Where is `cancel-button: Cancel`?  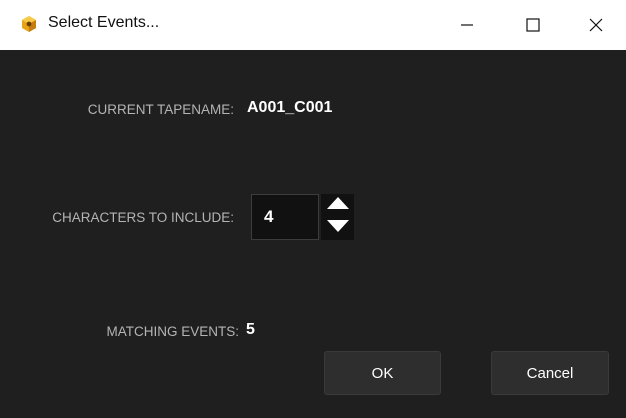
cancel-button: Cancel is located at coordinates (550, 373).